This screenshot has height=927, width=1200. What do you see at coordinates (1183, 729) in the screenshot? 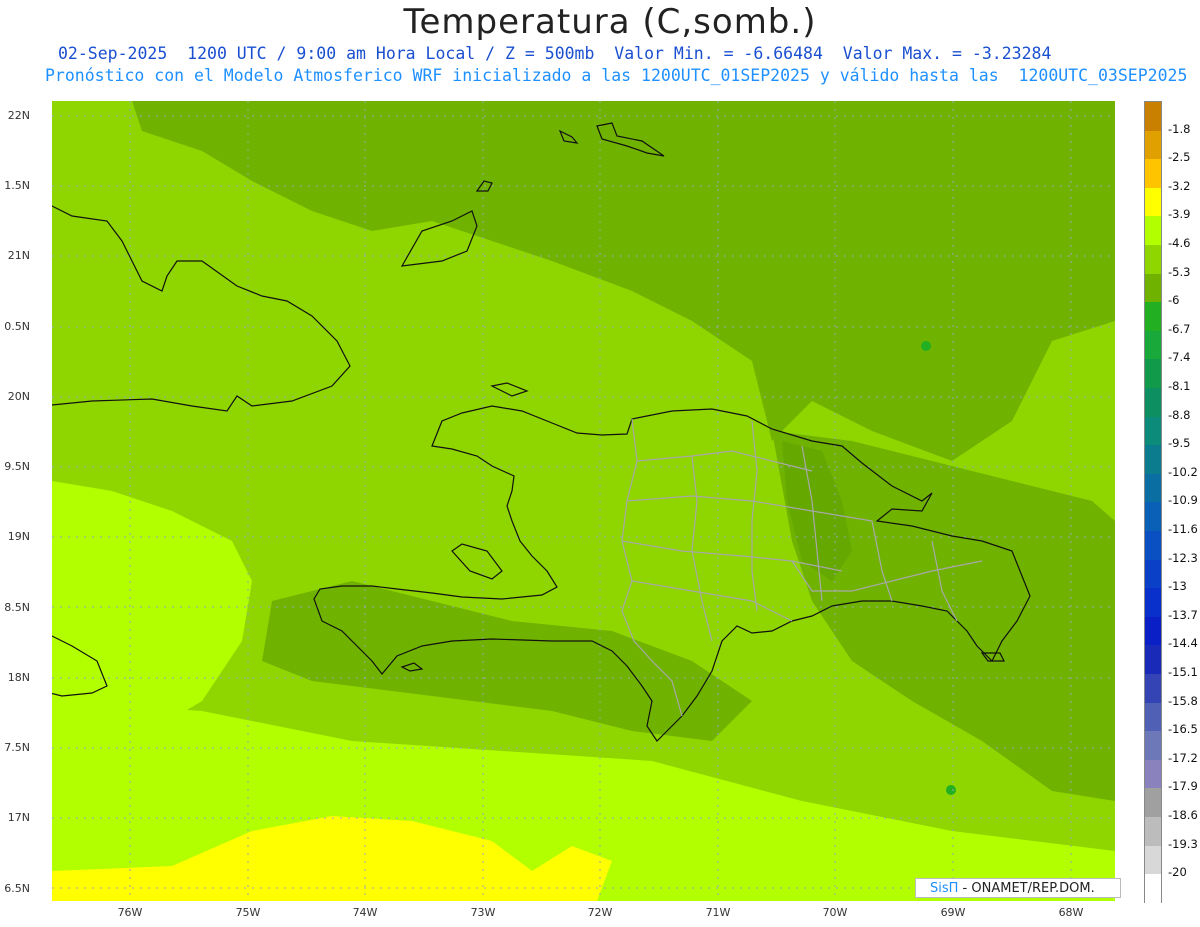
I see `colorbar-label: -16.5` at bounding box center [1183, 729].